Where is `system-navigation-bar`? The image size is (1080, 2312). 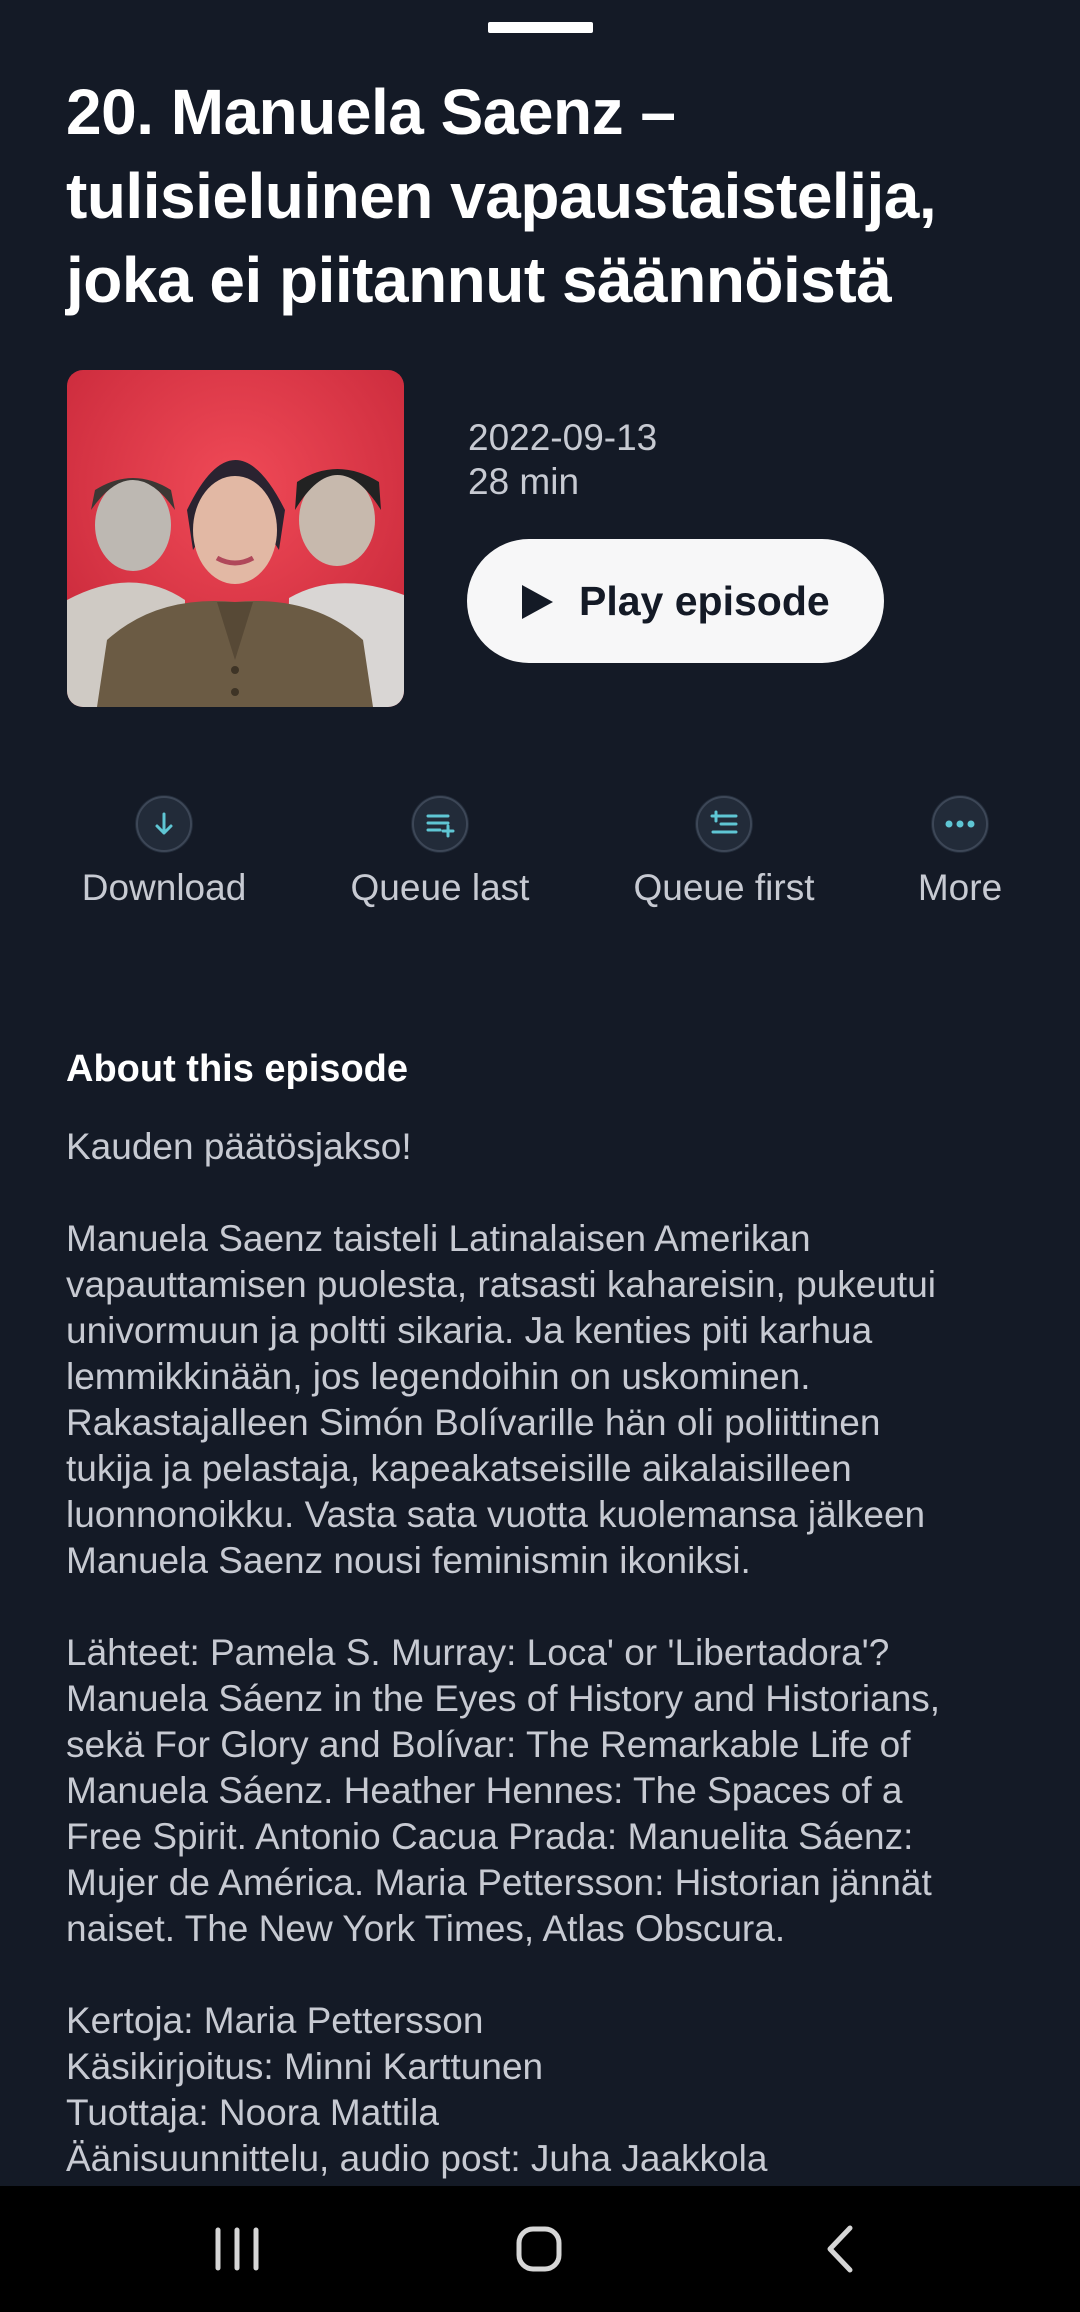 system-navigation-bar is located at coordinates (540, 2249).